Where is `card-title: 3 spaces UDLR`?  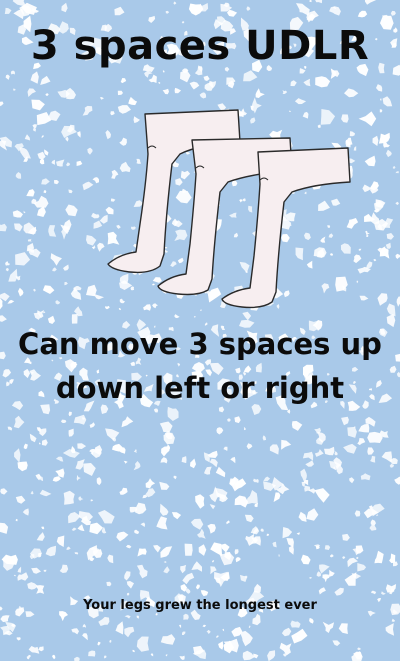 card-title: 3 spaces UDLR is located at coordinates (200, 46).